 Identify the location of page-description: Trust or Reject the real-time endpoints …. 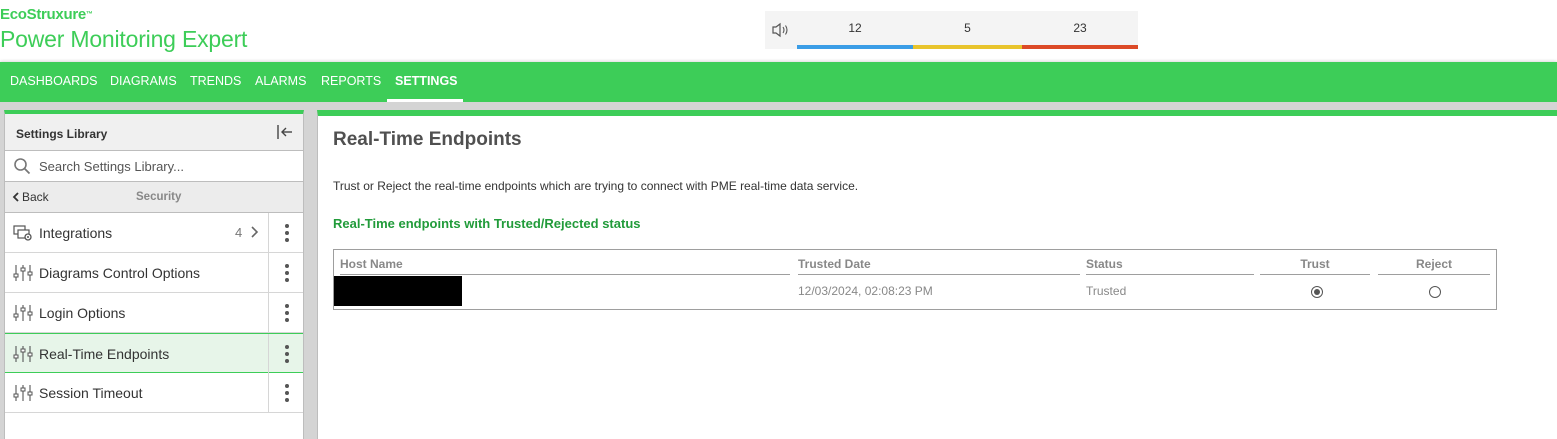
(596, 186).